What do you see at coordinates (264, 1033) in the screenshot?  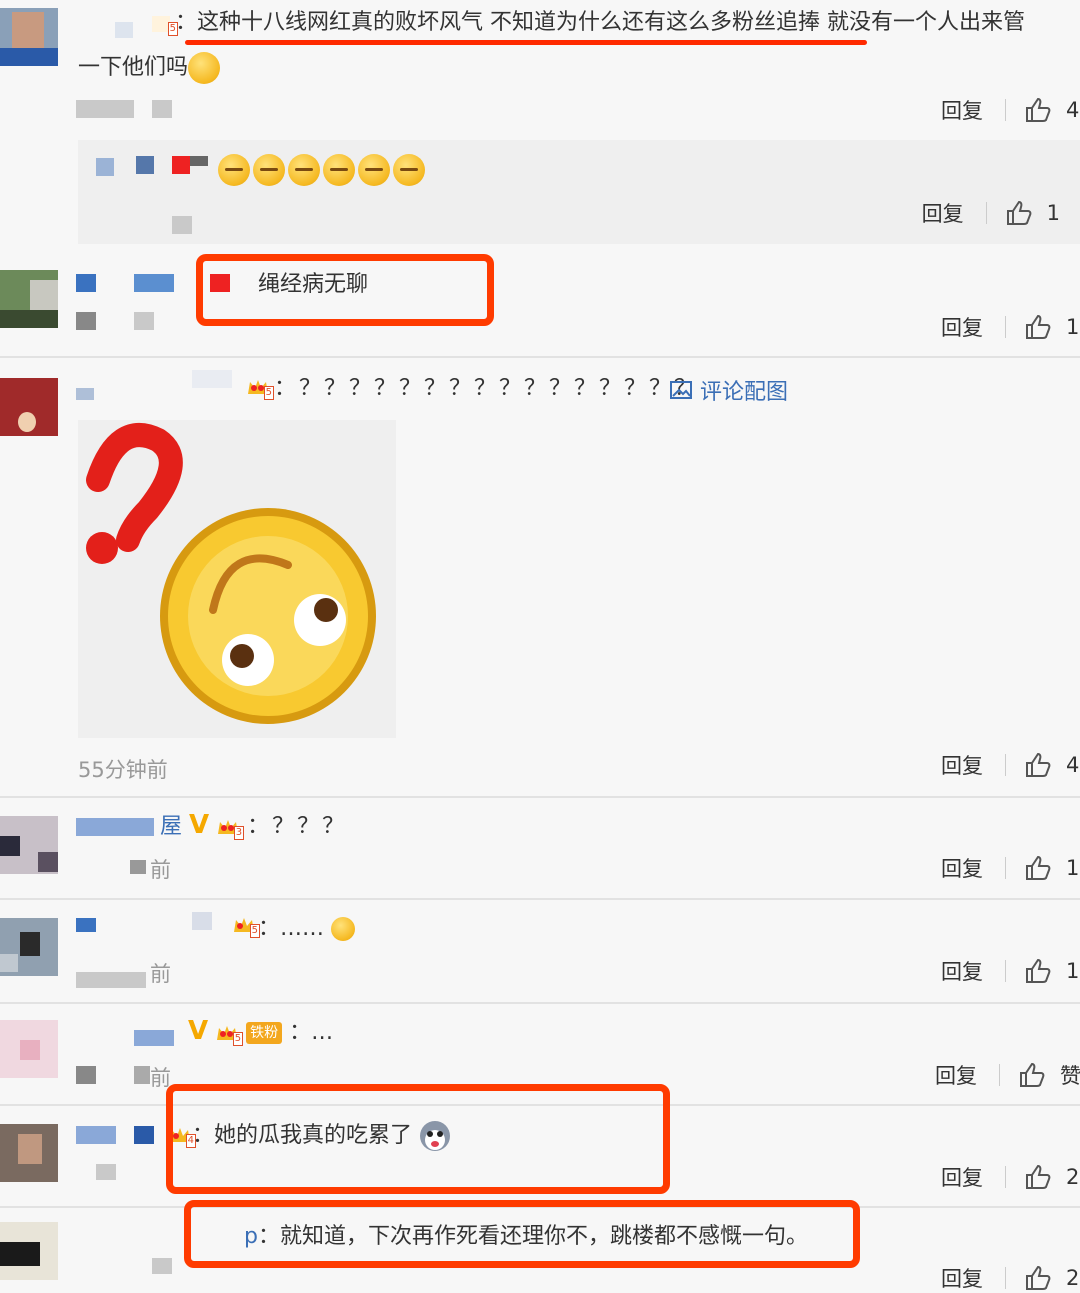 I see `fan-badge: 铁粉` at bounding box center [264, 1033].